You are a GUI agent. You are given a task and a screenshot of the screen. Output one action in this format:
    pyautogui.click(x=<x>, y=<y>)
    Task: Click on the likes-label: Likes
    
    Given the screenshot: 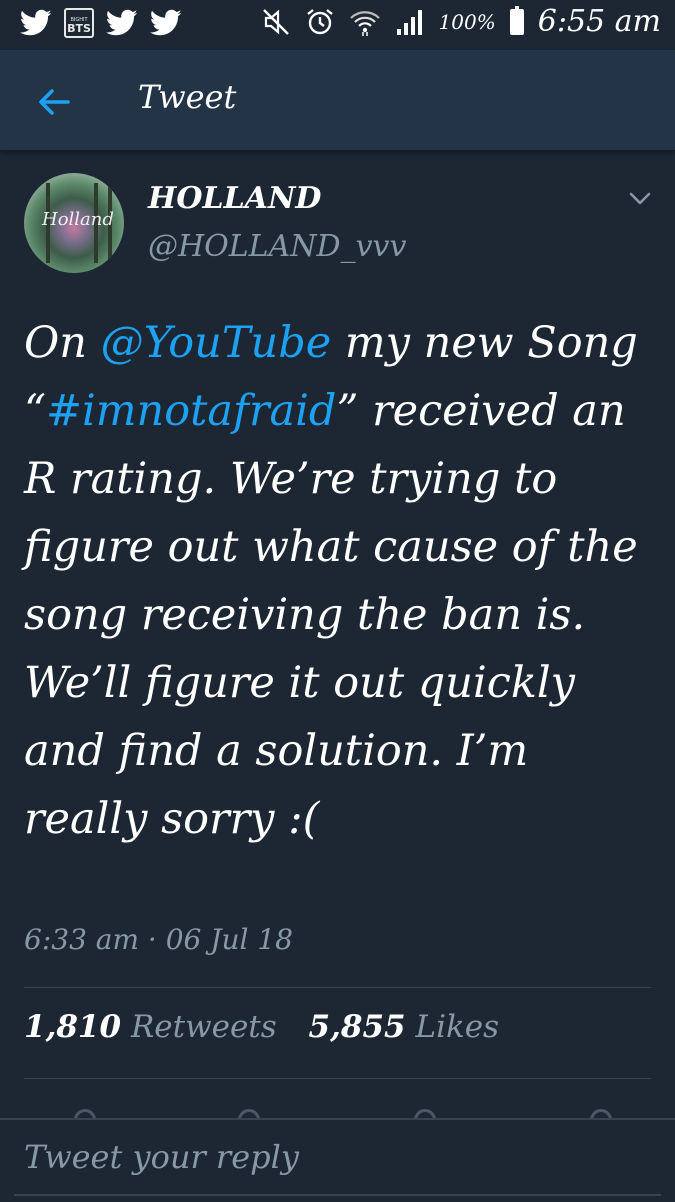 What is the action you would take?
    pyautogui.click(x=457, y=1027)
    